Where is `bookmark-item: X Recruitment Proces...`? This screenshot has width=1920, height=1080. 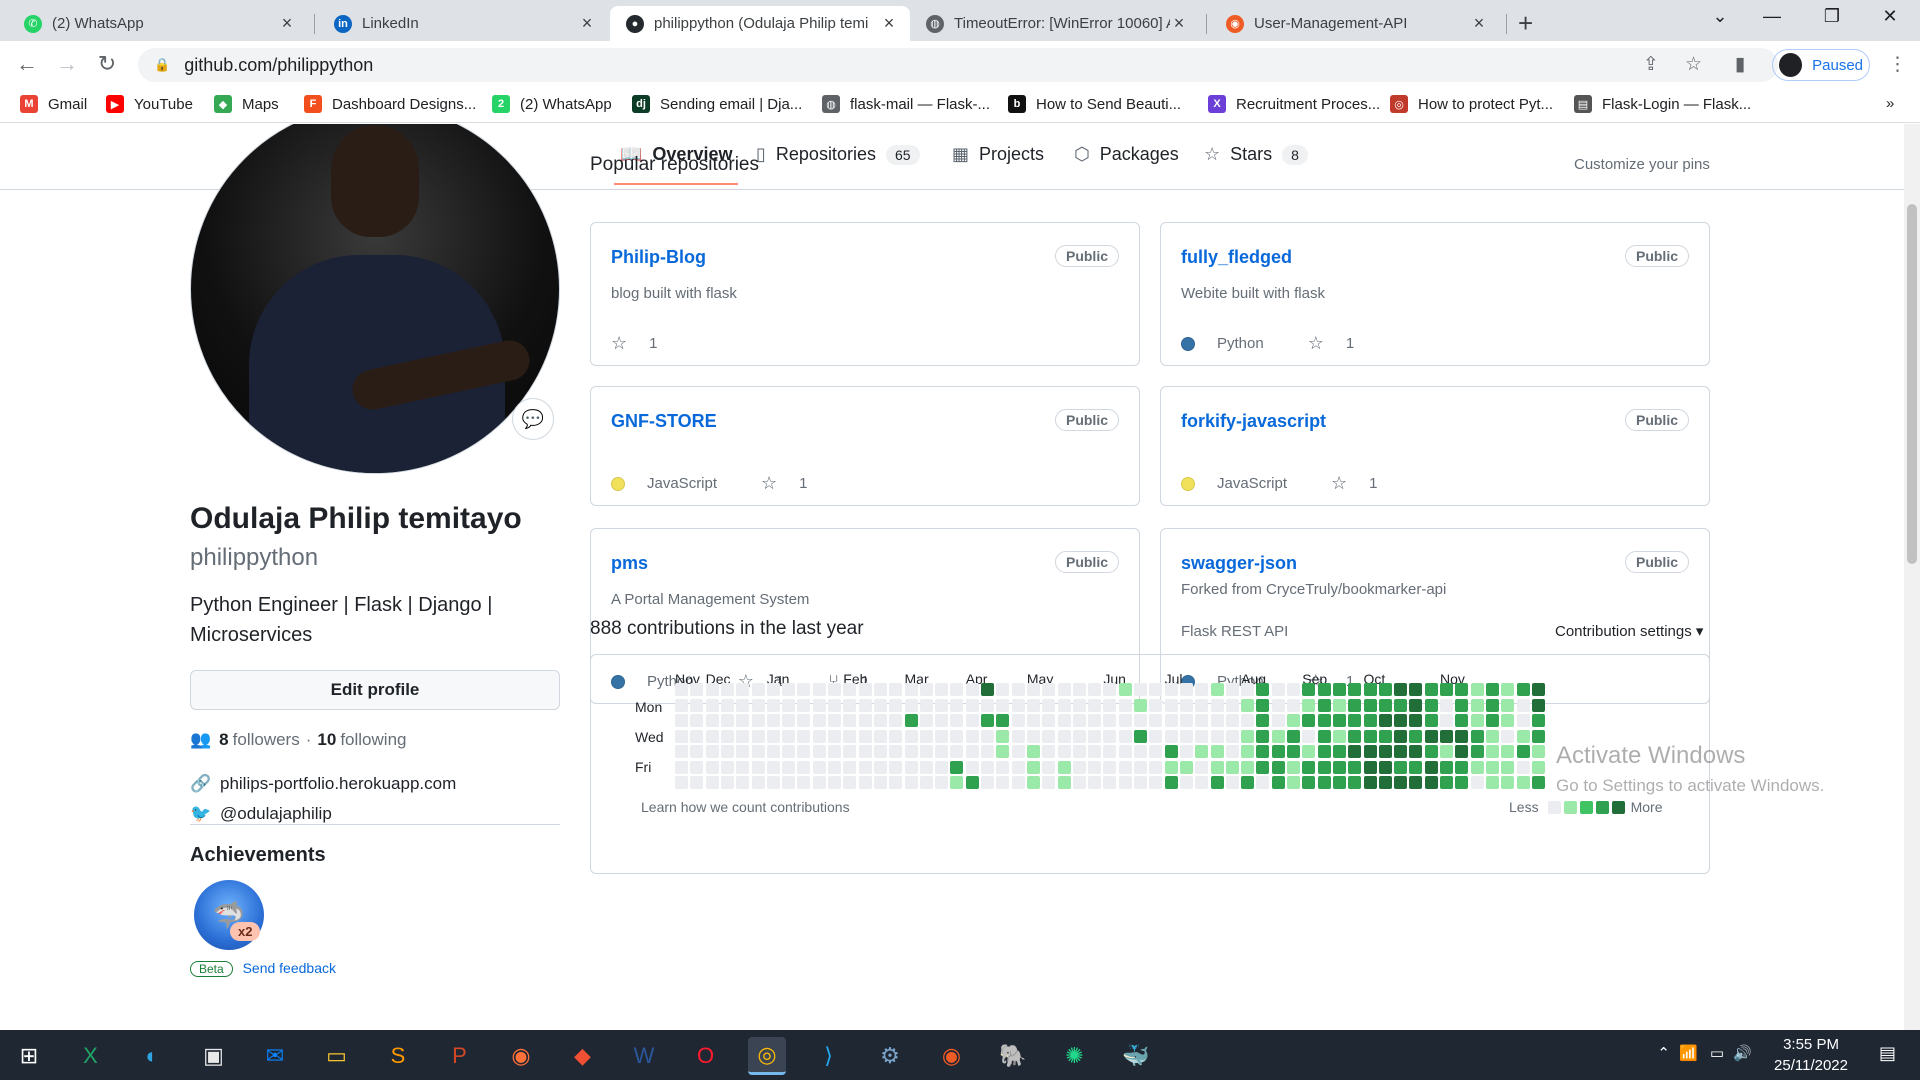 bookmark-item: X Recruitment Proces... is located at coordinates (1294, 104).